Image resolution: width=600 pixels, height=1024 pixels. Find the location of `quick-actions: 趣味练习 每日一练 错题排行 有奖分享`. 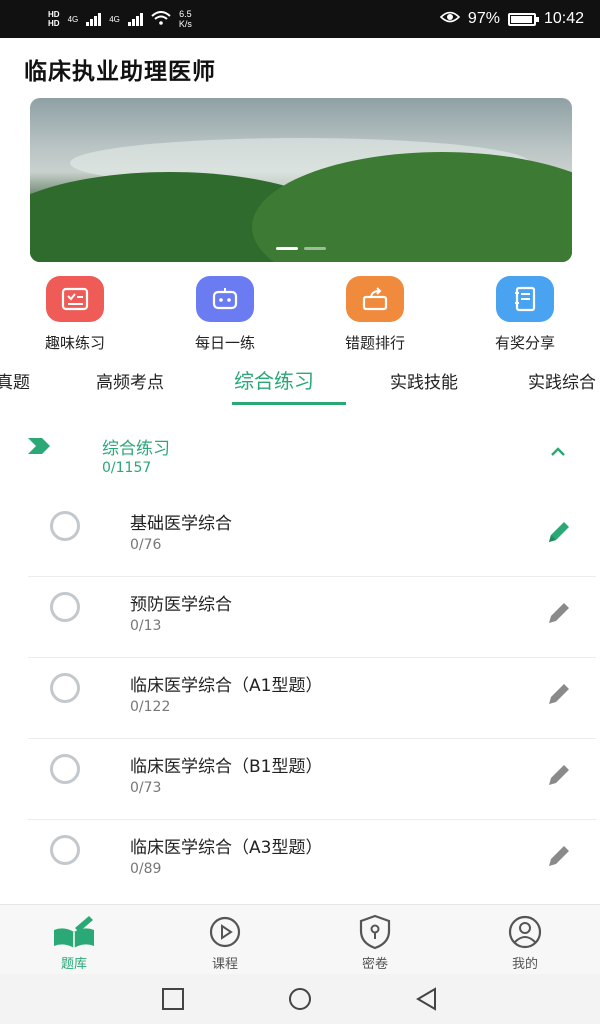

quick-actions: 趣味练习 每日一练 错题排行 有奖分享 is located at coordinates (300, 316).